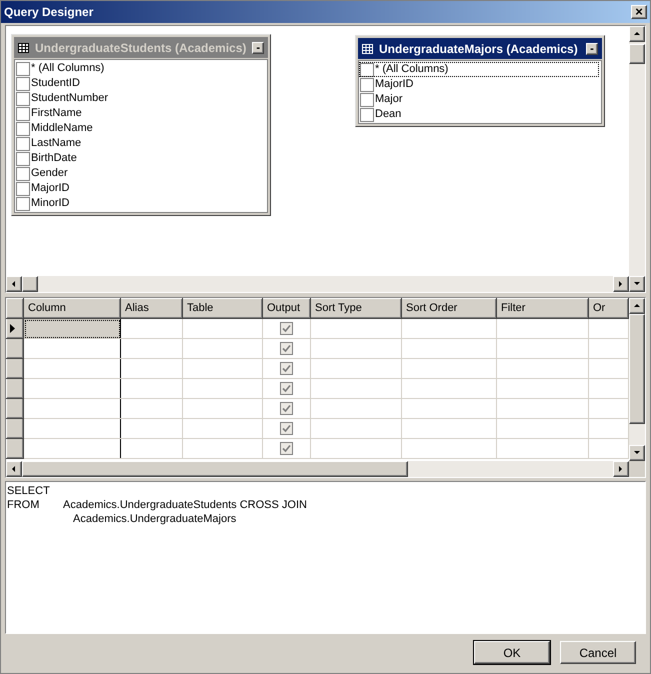 The width and height of the screenshot is (651, 674). What do you see at coordinates (140, 158) in the screenshot?
I see `column-row: BirthDate` at bounding box center [140, 158].